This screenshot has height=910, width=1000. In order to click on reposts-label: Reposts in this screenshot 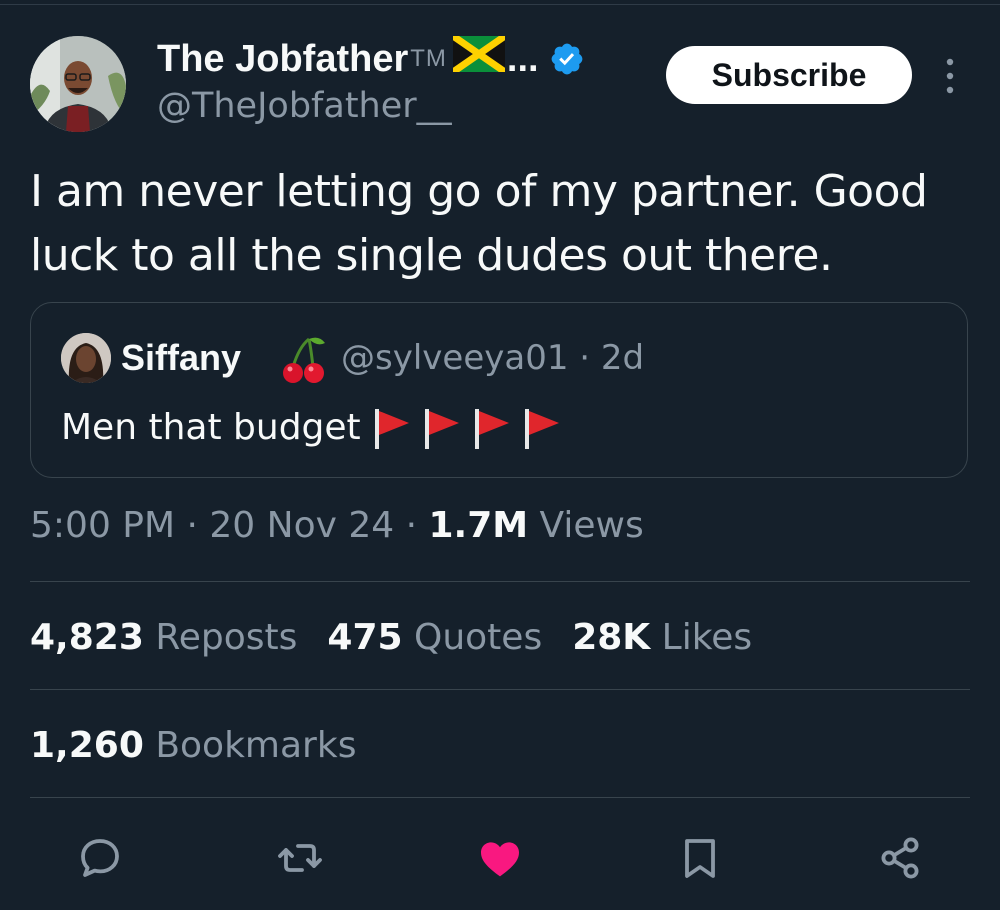, I will do `click(226, 637)`.